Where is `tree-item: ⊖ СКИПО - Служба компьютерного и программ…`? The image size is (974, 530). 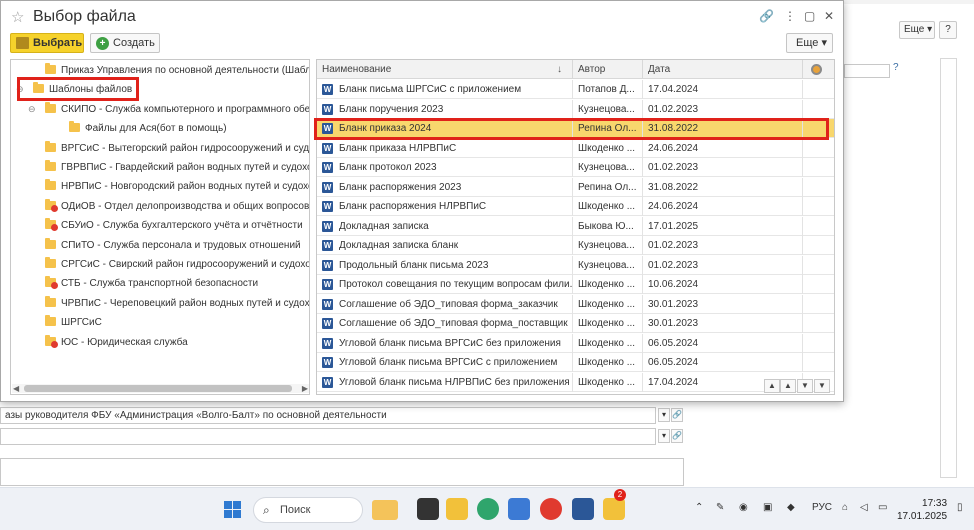
tree-item: ⊖ СКИПО - Служба компьютерного и программ… is located at coordinates (160, 109).